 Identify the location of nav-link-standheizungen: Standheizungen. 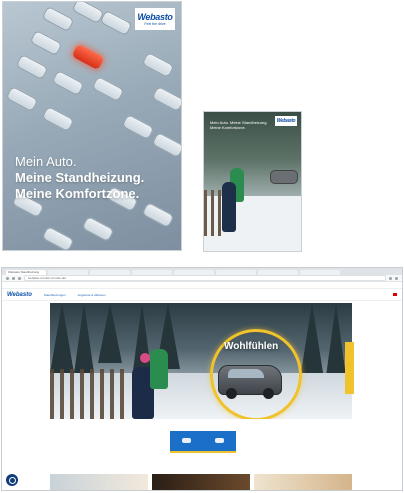
(55, 295).